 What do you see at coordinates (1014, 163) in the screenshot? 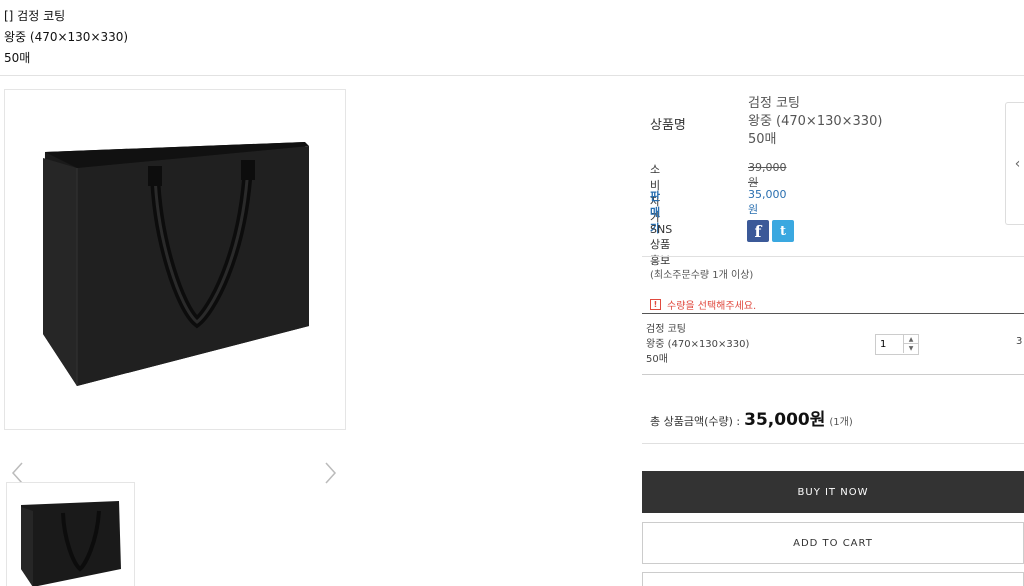
I see `side-panel-toggle: ‹` at bounding box center [1014, 163].